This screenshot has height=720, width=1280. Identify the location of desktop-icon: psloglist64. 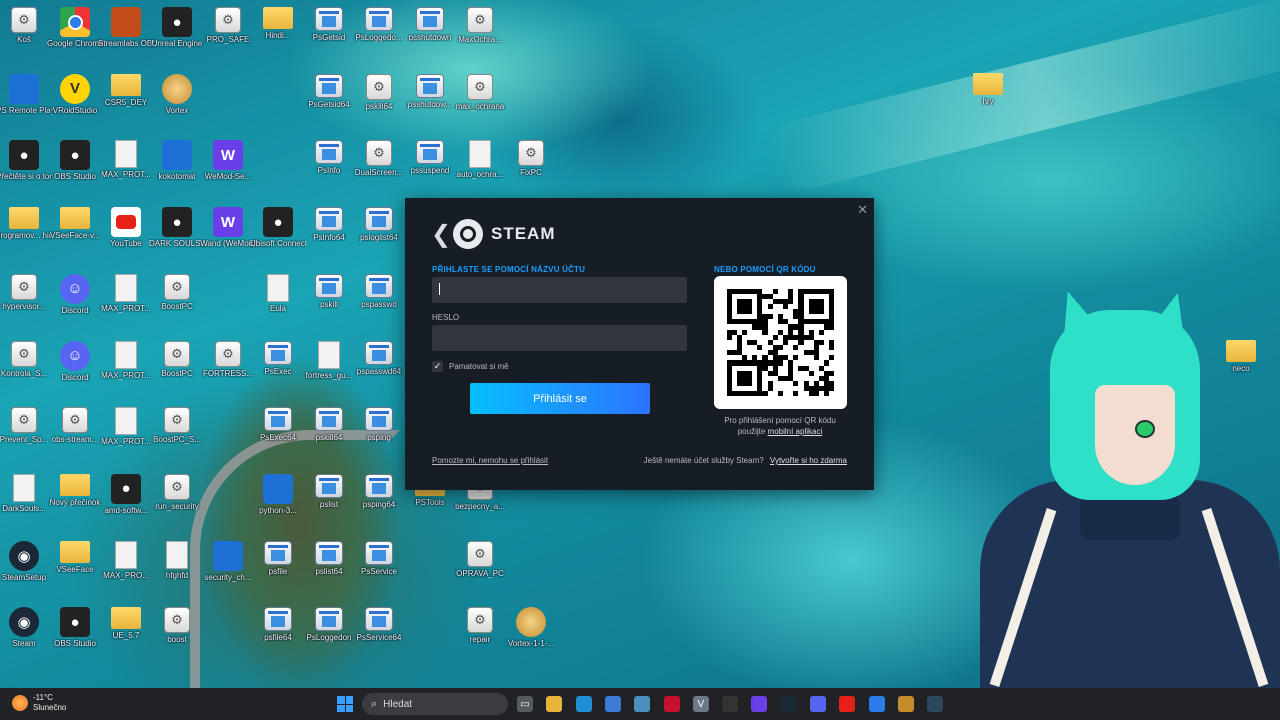
(379, 236).